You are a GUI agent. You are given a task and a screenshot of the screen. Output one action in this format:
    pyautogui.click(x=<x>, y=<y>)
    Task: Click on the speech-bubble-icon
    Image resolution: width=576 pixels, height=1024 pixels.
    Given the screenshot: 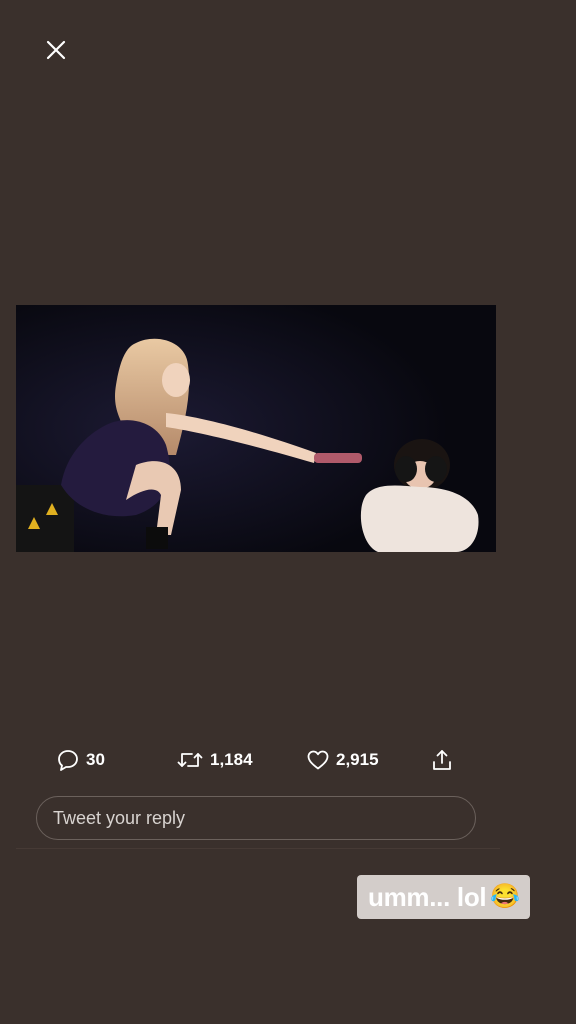 What is the action you would take?
    pyautogui.click(x=68, y=760)
    